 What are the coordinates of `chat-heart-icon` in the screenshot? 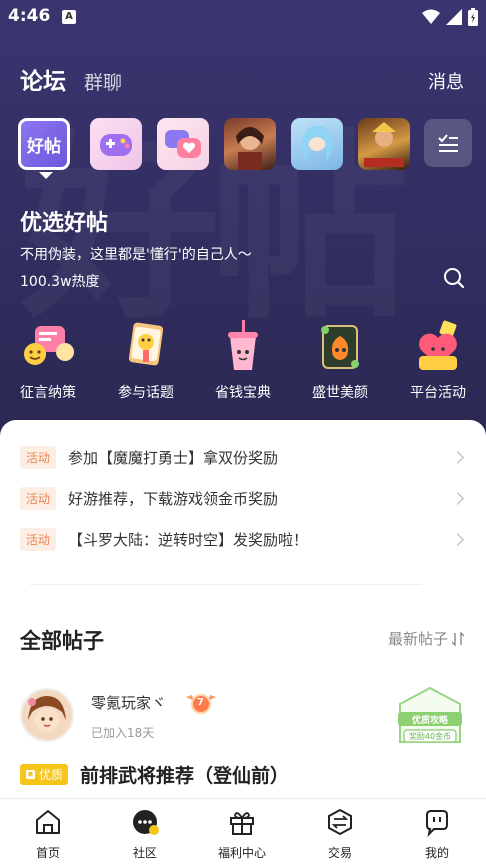 It's located at (183, 144).